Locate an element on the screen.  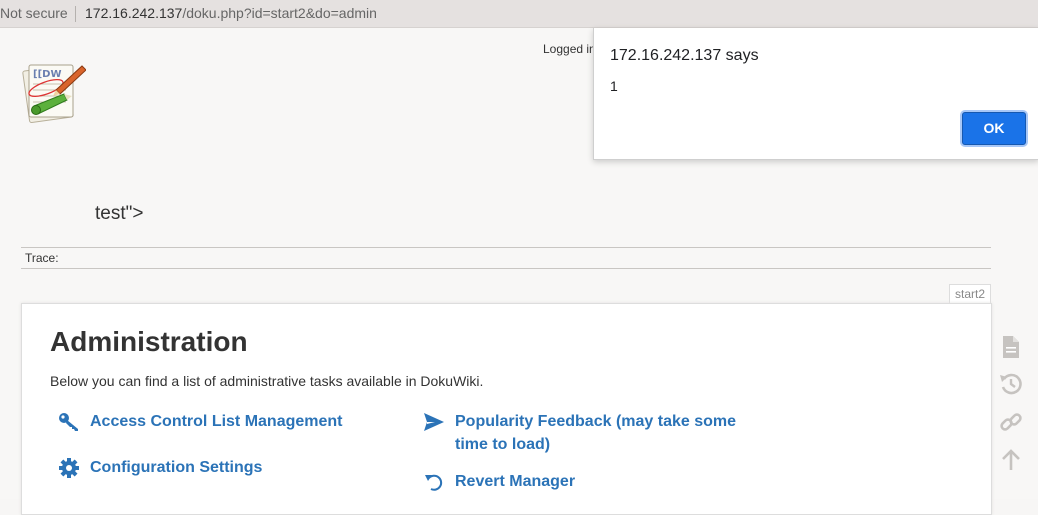
admin-item-acl: Access Control List Management is located at coordinates (228, 422).